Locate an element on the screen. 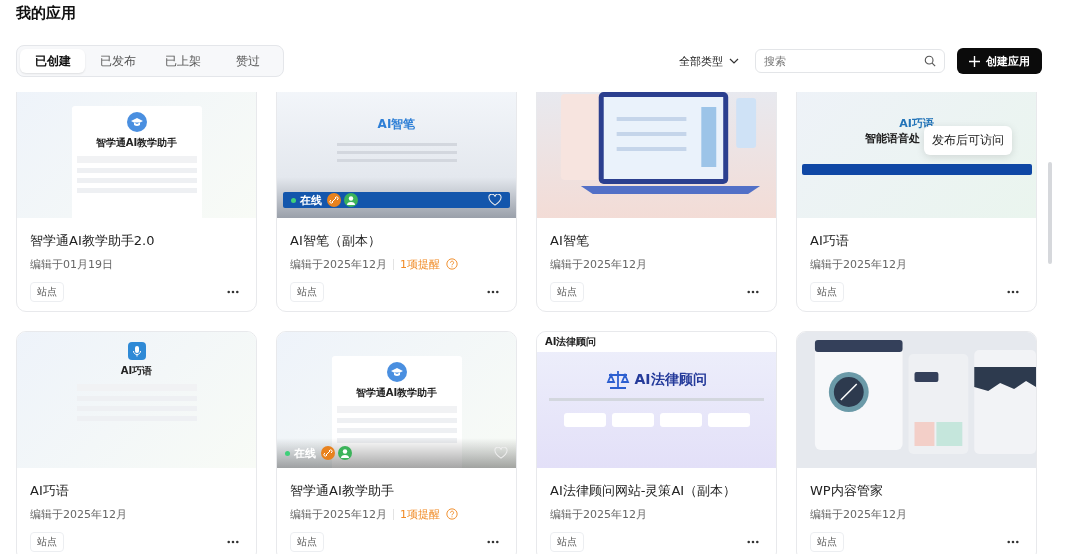 The image size is (1080, 554). tab: 已上架 is located at coordinates (182, 61).